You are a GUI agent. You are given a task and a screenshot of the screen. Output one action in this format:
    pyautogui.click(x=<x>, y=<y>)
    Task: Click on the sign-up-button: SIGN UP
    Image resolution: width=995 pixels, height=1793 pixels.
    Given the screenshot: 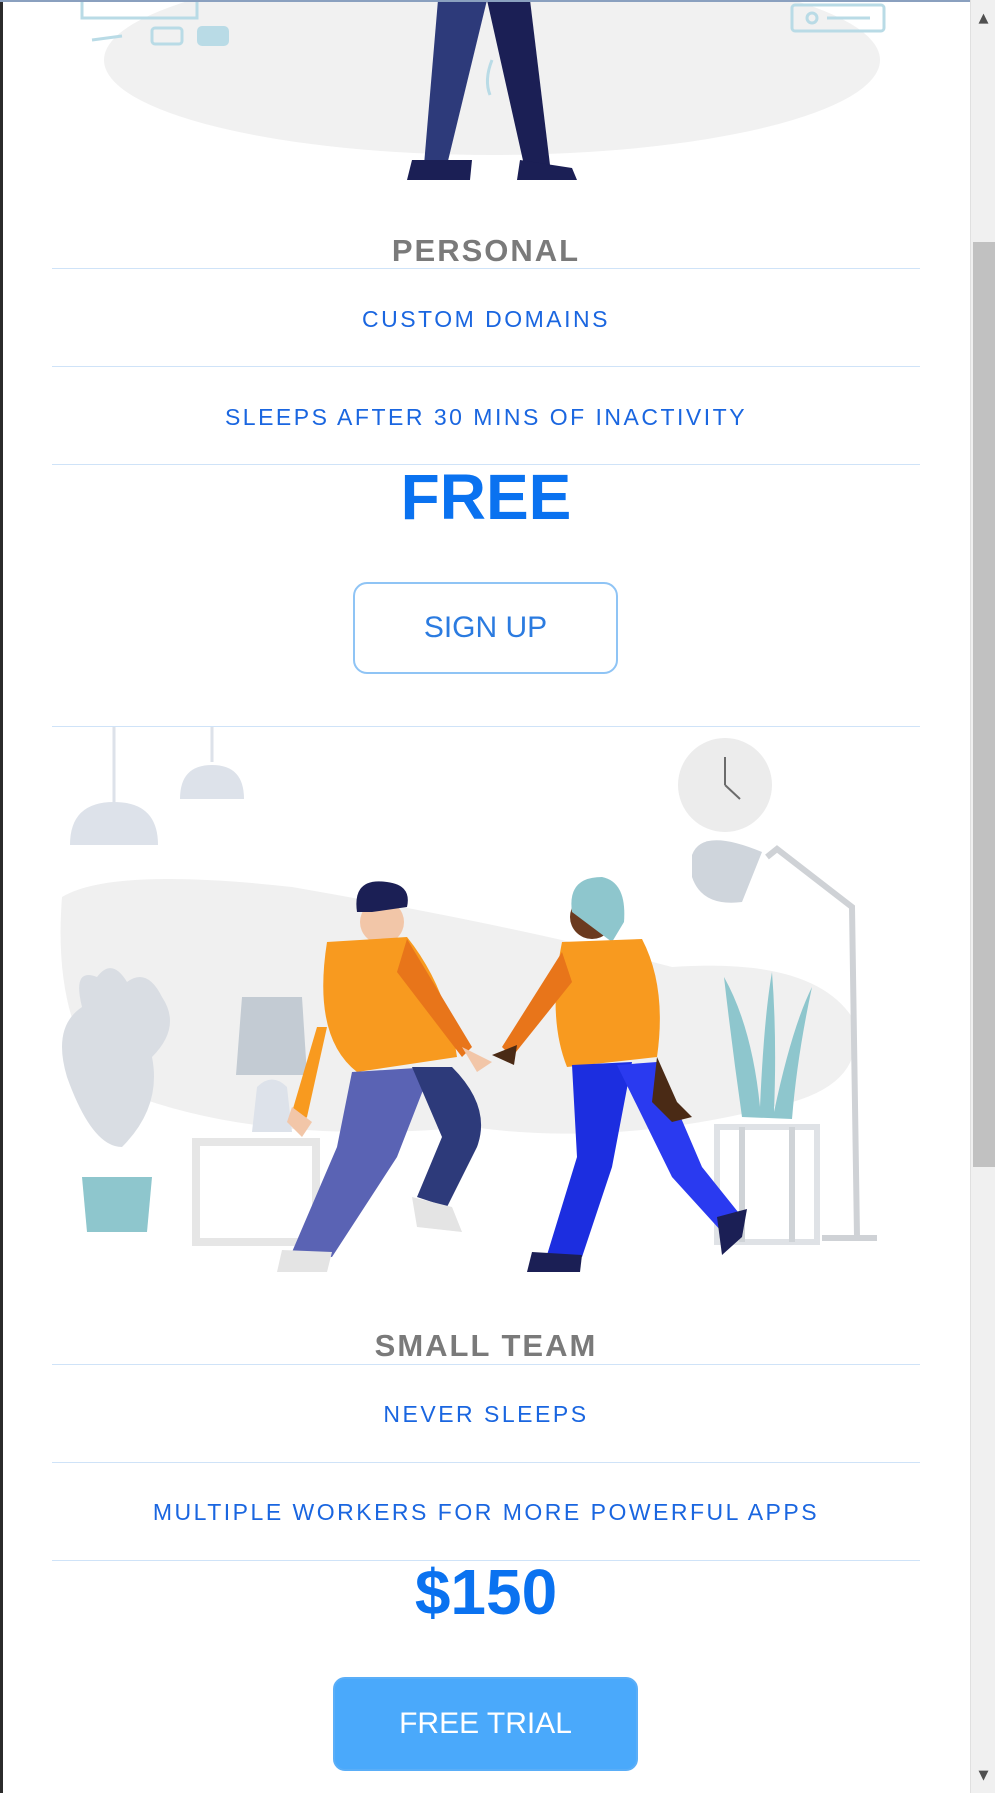 What is the action you would take?
    pyautogui.click(x=485, y=628)
    